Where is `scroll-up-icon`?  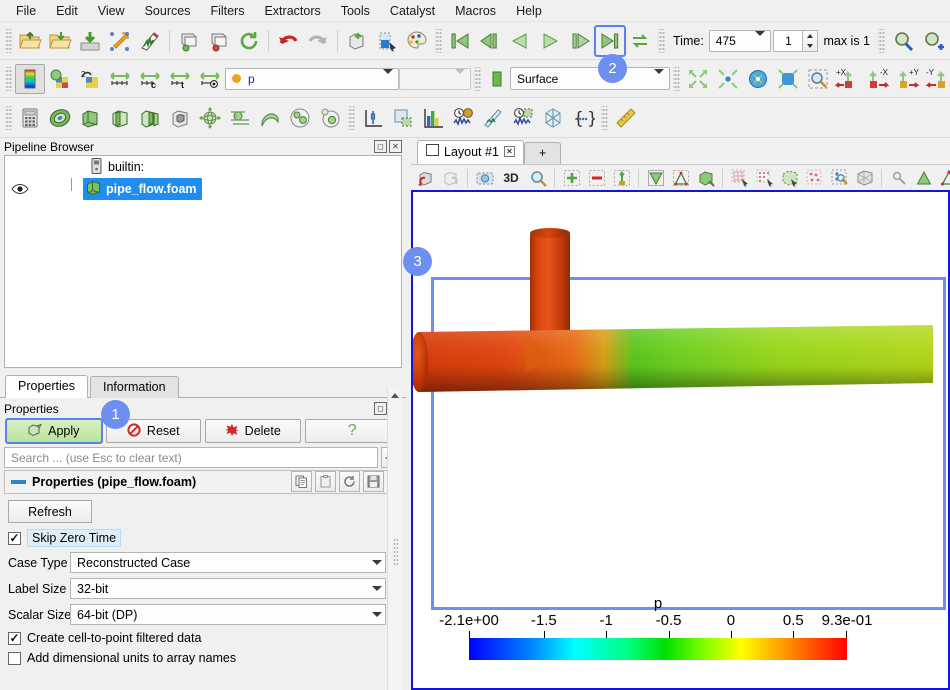
scroll-up-icon is located at coordinates (395, 395).